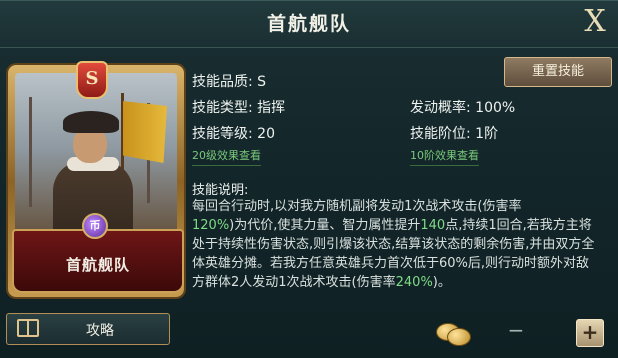  What do you see at coordinates (145, 132) in the screenshot?
I see `flag` at bounding box center [145, 132].